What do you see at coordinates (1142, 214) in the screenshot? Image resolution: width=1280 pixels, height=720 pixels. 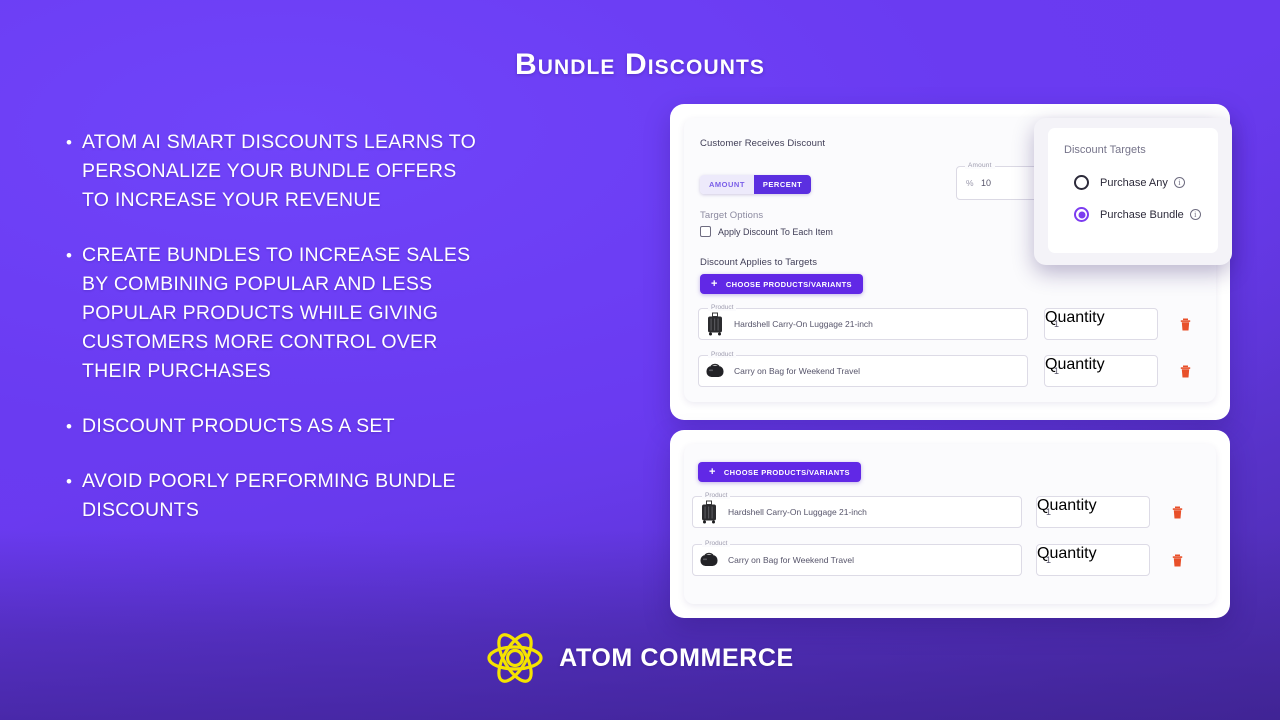 I see `radio-label: Purchase Bundle` at bounding box center [1142, 214].